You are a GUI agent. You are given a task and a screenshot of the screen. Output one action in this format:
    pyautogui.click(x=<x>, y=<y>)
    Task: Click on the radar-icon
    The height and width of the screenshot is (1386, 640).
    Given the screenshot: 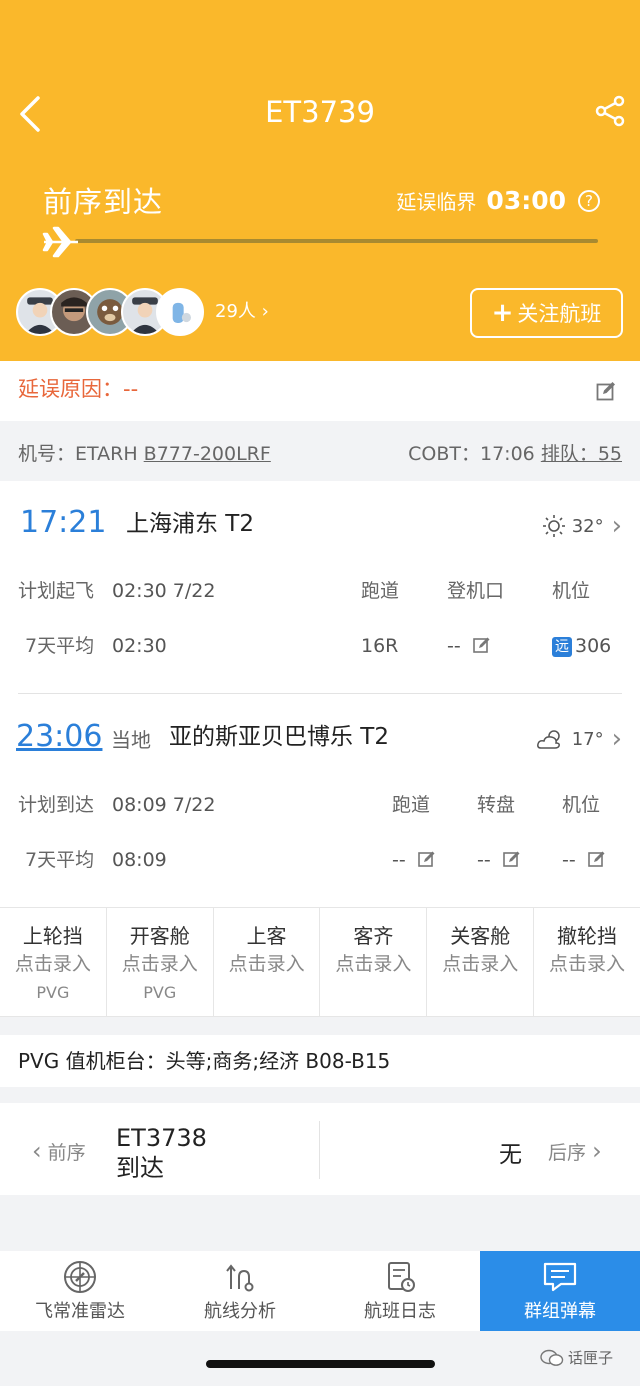 What is the action you would take?
    pyautogui.click(x=80, y=1277)
    